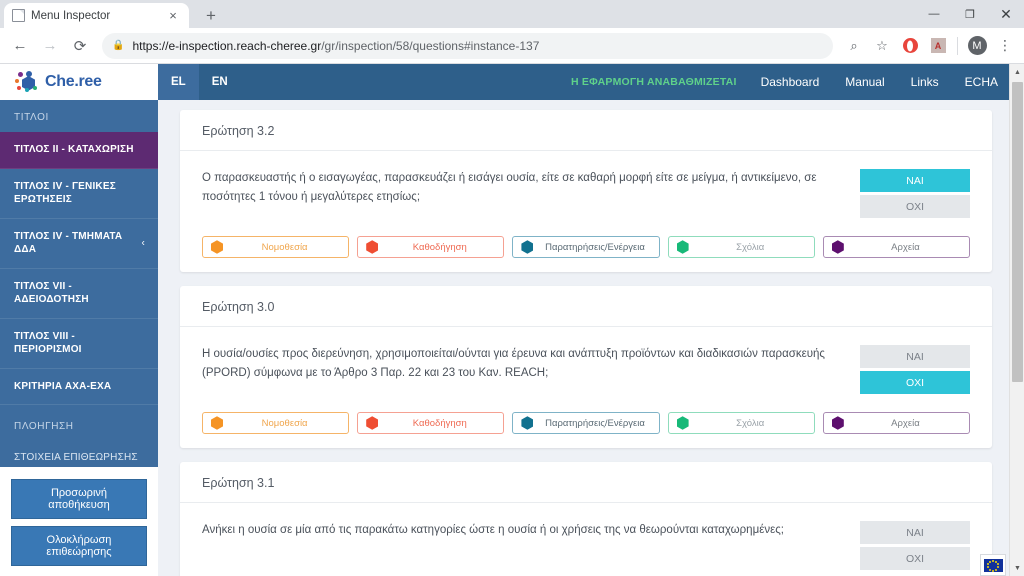  I want to click on browser-tab-title: Menu Inspector, so click(71, 15).